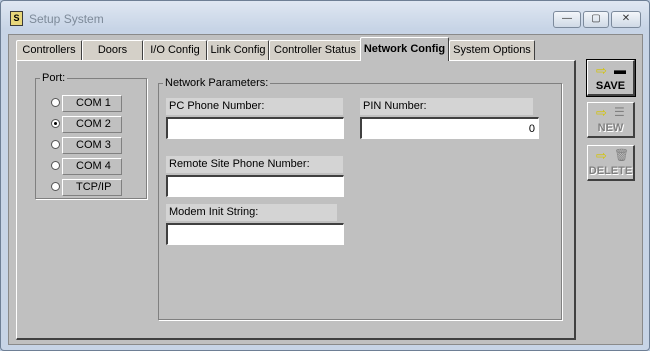 The image size is (650, 351). I want to click on port-group: Port: COM 1 COM 2 COM 3 COM 4 TCP/IP, so click(91, 135).